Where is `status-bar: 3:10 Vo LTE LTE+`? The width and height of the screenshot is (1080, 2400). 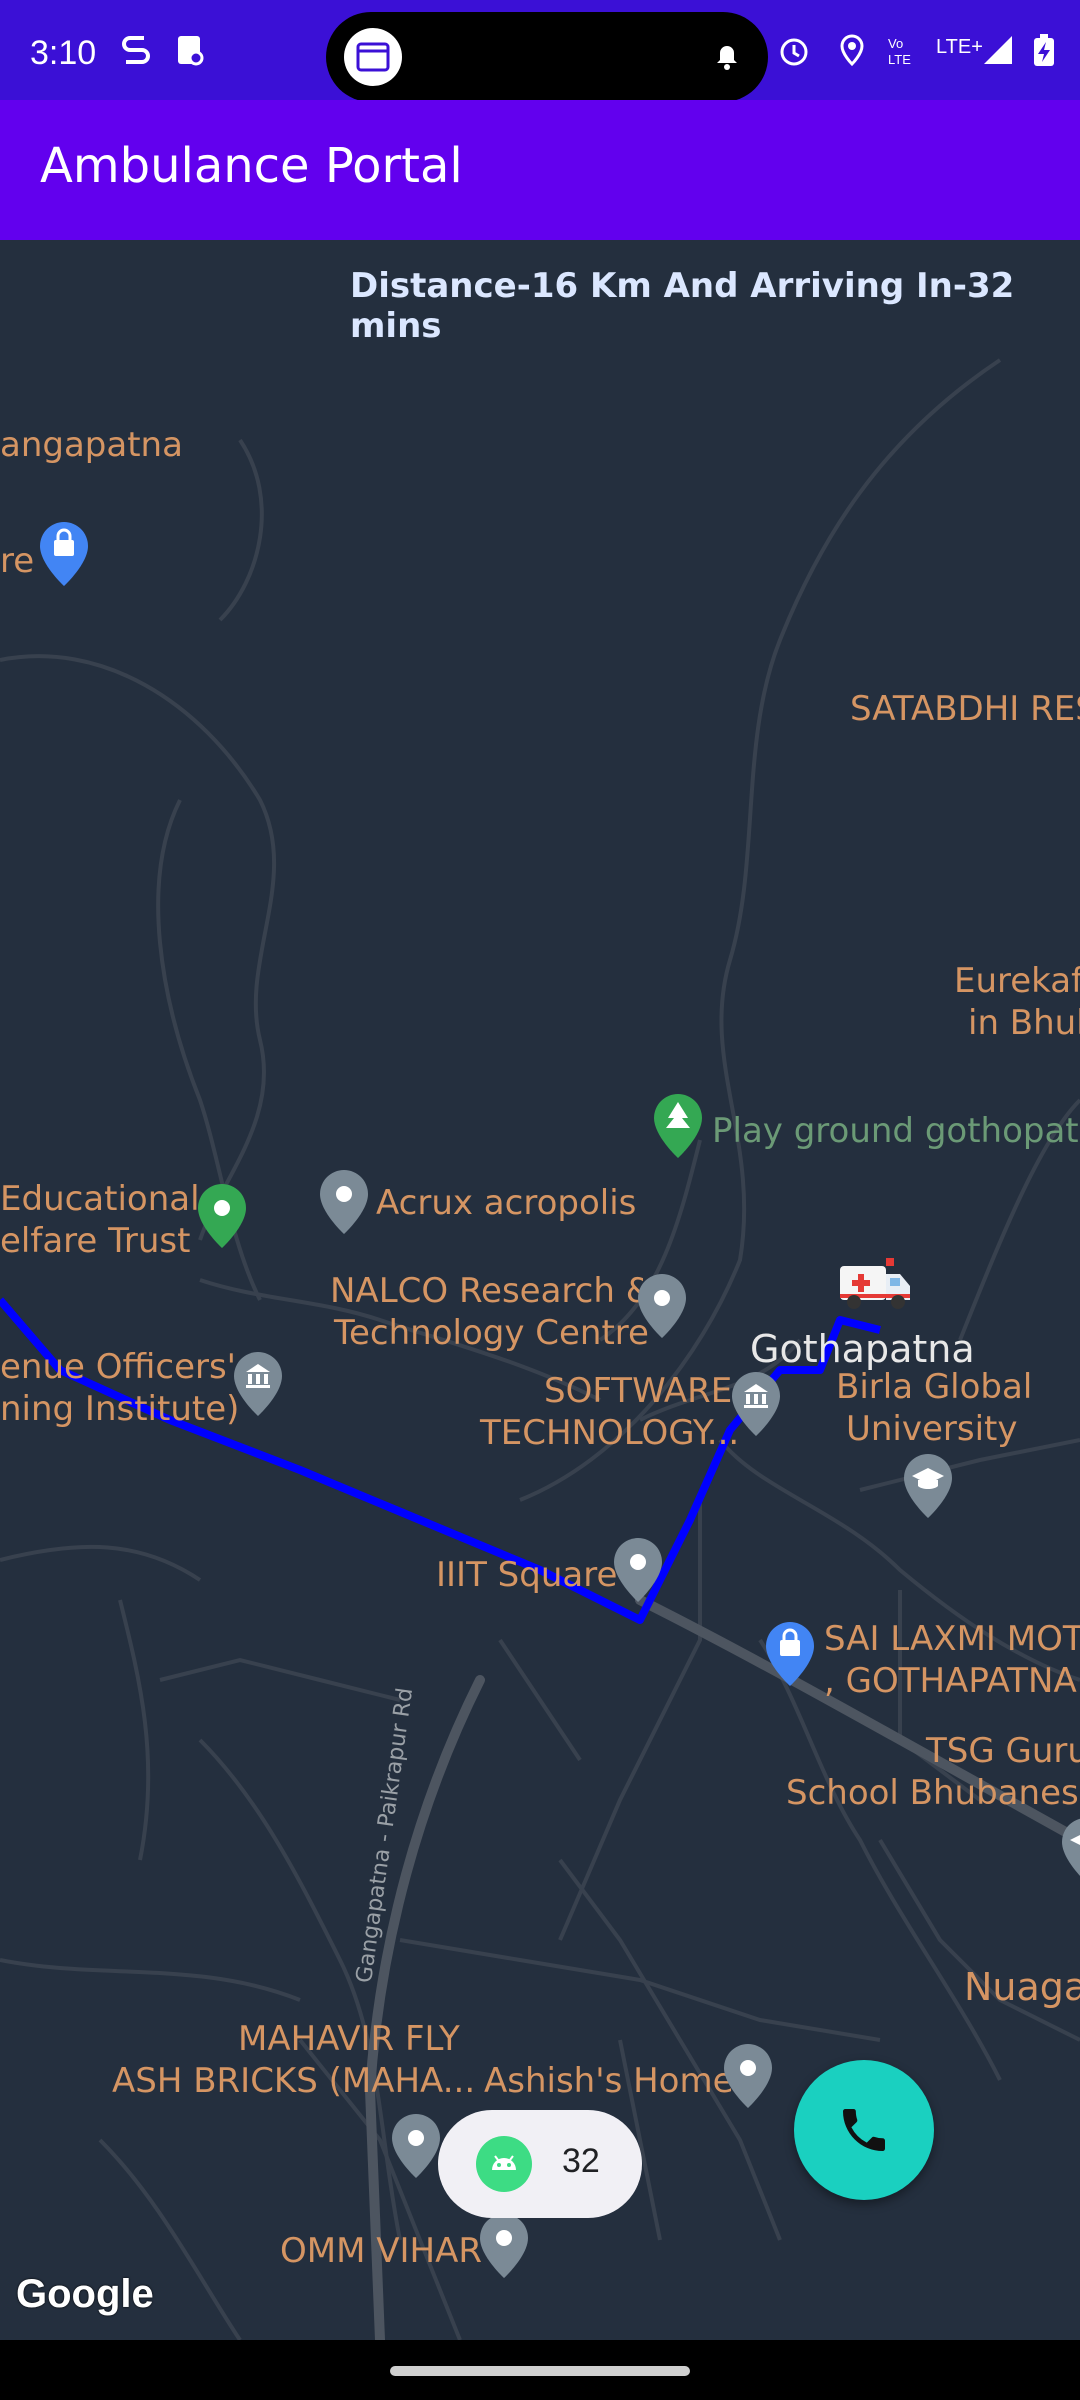
status-bar: 3:10 Vo LTE LTE+ is located at coordinates (540, 51).